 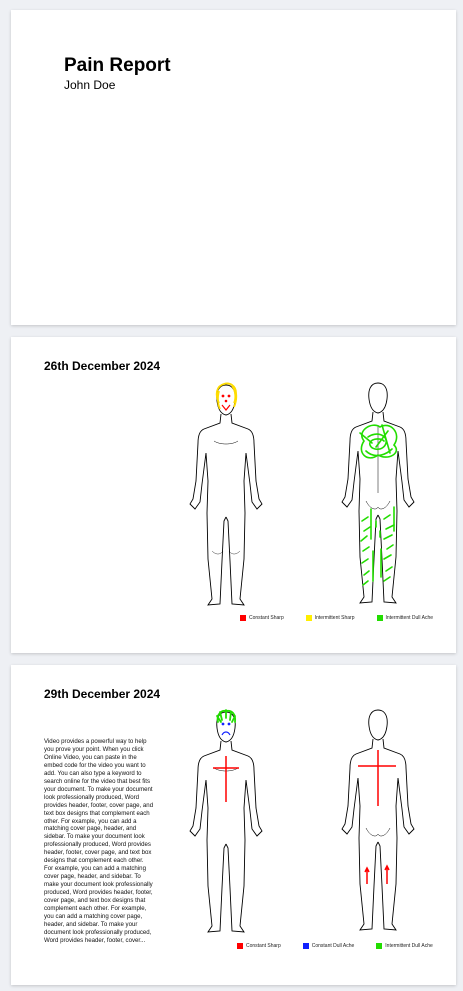 What do you see at coordinates (90, 85) in the screenshot?
I see `patient-name: John Doe` at bounding box center [90, 85].